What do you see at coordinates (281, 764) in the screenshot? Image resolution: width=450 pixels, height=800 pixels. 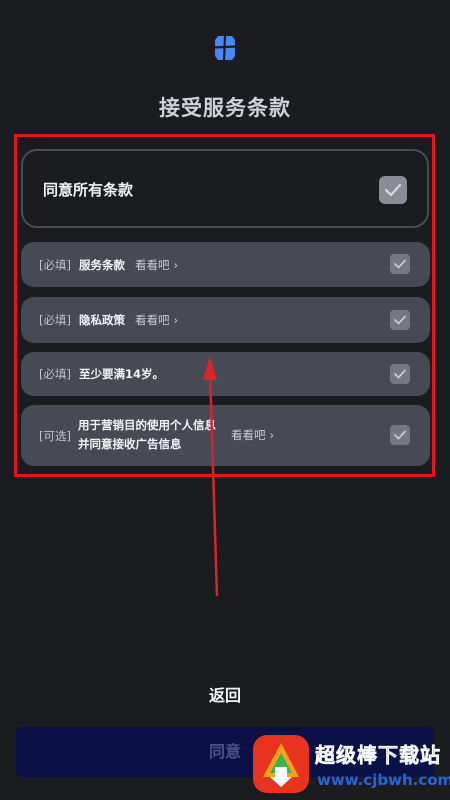 I see `watermark-logo-icon` at bounding box center [281, 764].